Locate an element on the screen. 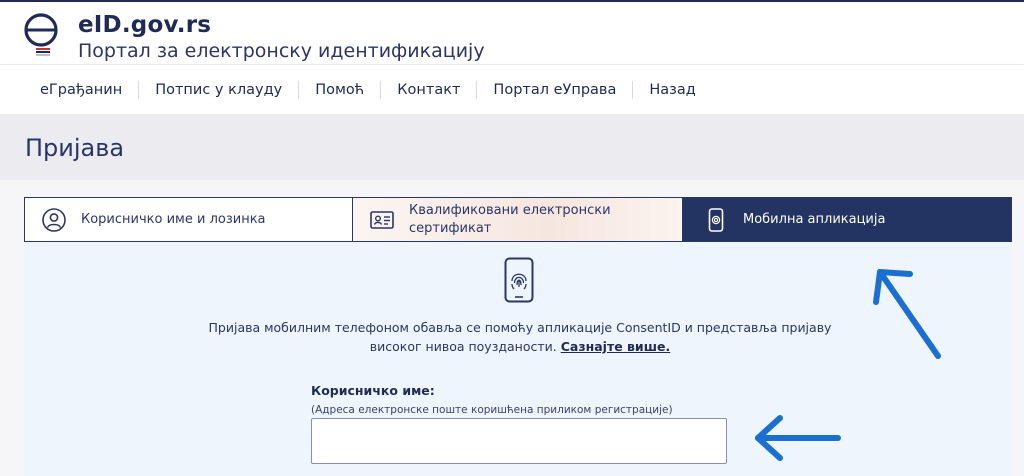 Image resolution: width=1024 pixels, height=476 pixels. learn-more-link: Сазнајте више. is located at coordinates (615, 346).